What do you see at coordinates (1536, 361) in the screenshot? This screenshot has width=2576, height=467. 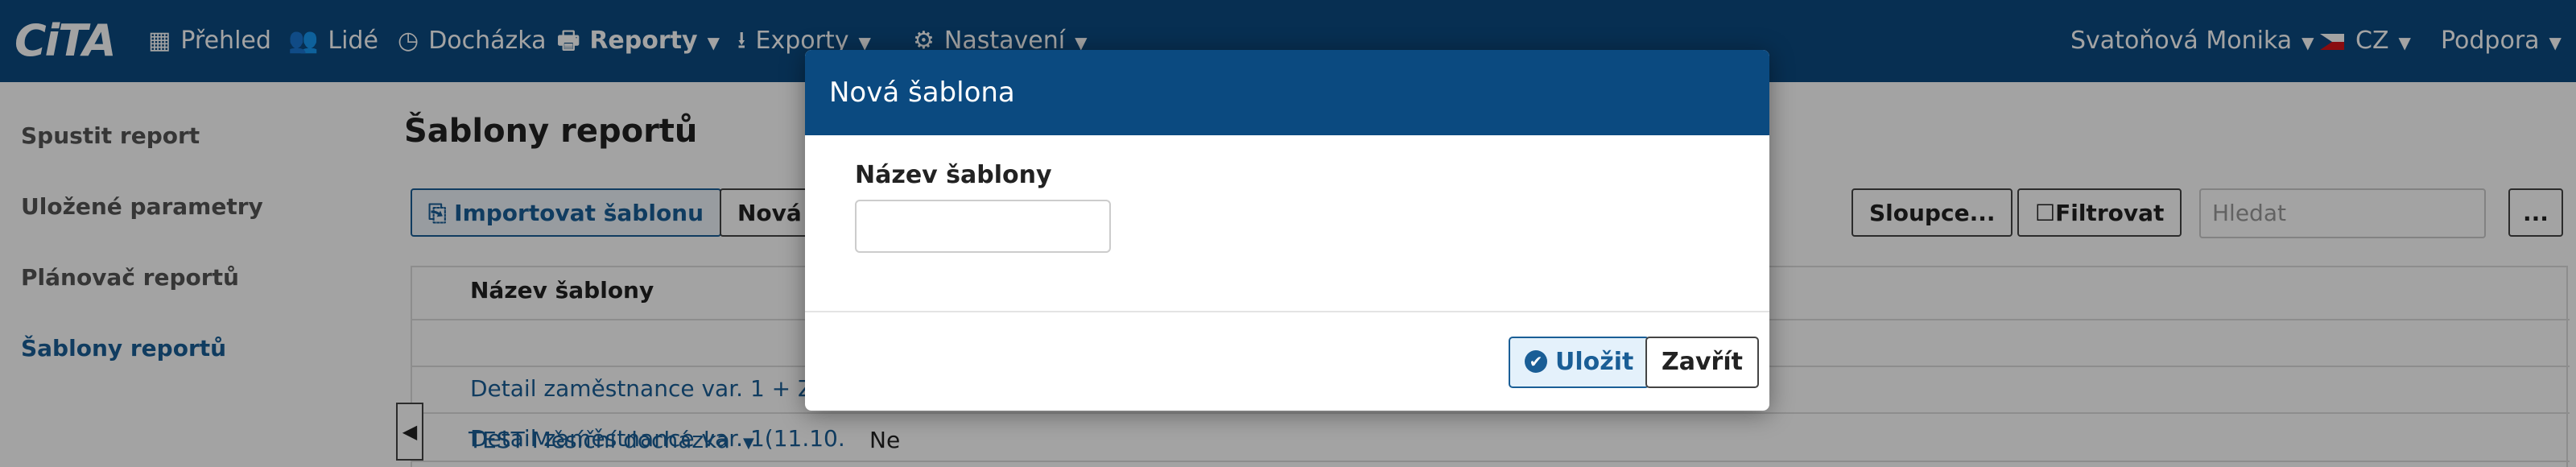 I see `check-circle-icon: ✔` at bounding box center [1536, 361].